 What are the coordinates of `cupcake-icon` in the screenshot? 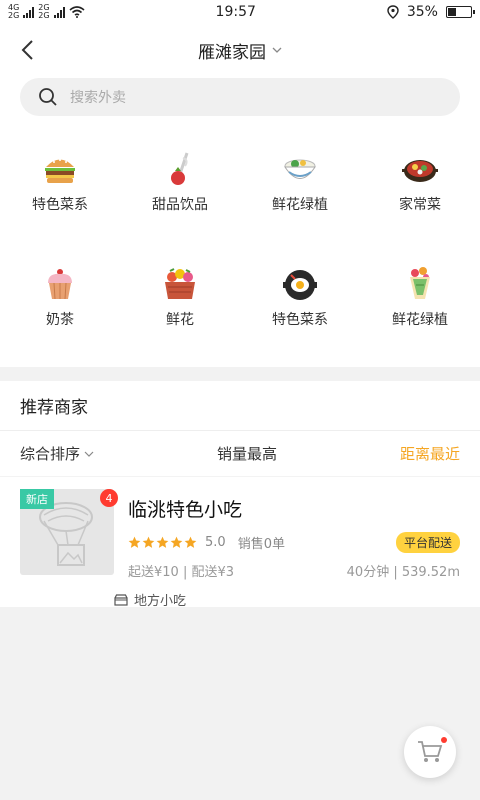 It's located at (60, 283).